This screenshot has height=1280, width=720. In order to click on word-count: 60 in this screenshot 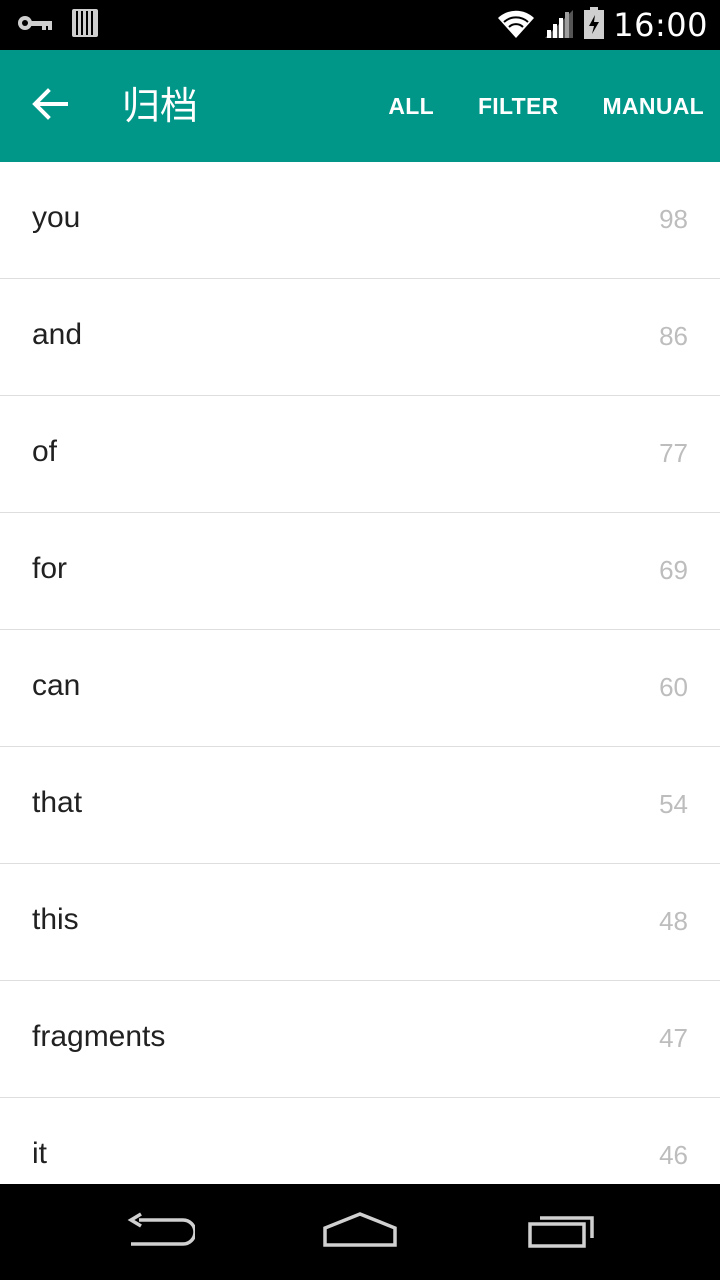, I will do `click(673, 687)`.